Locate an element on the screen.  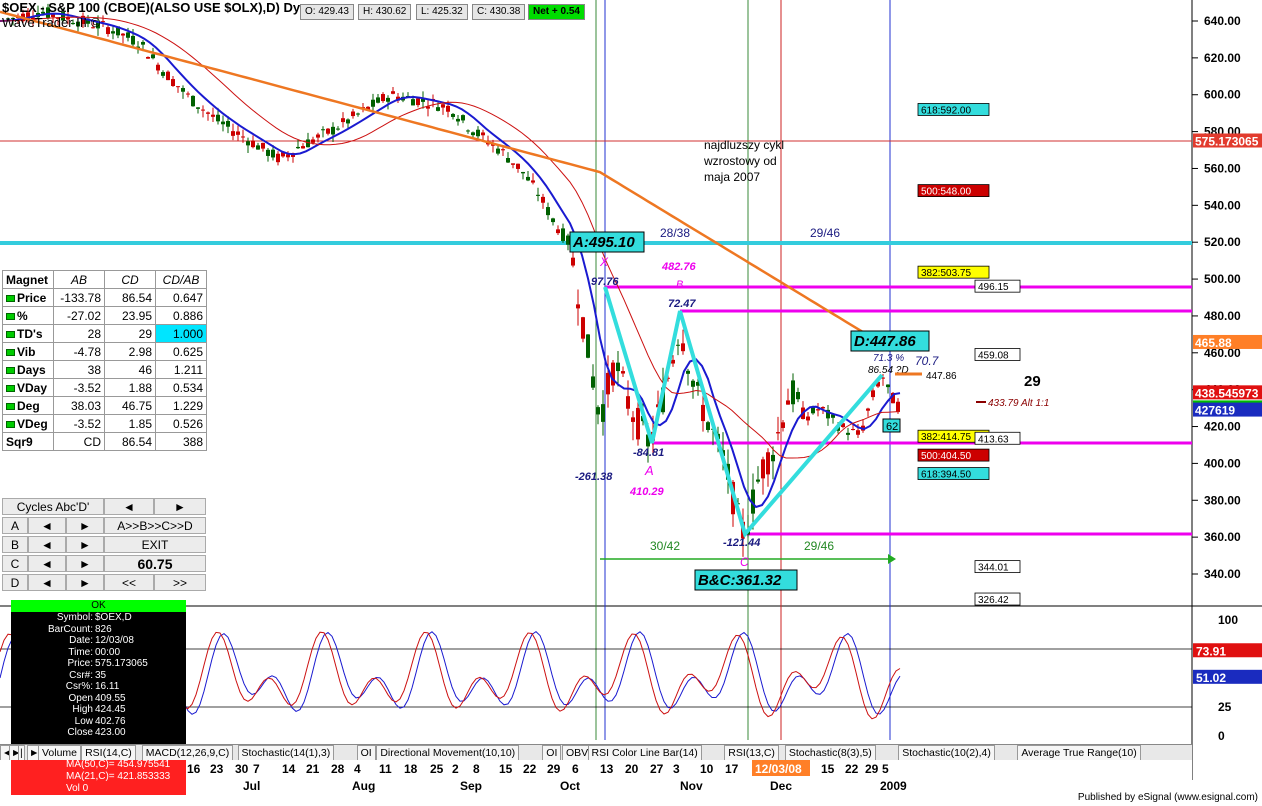
level-box: 500:548.00 is located at coordinates (953, 191).